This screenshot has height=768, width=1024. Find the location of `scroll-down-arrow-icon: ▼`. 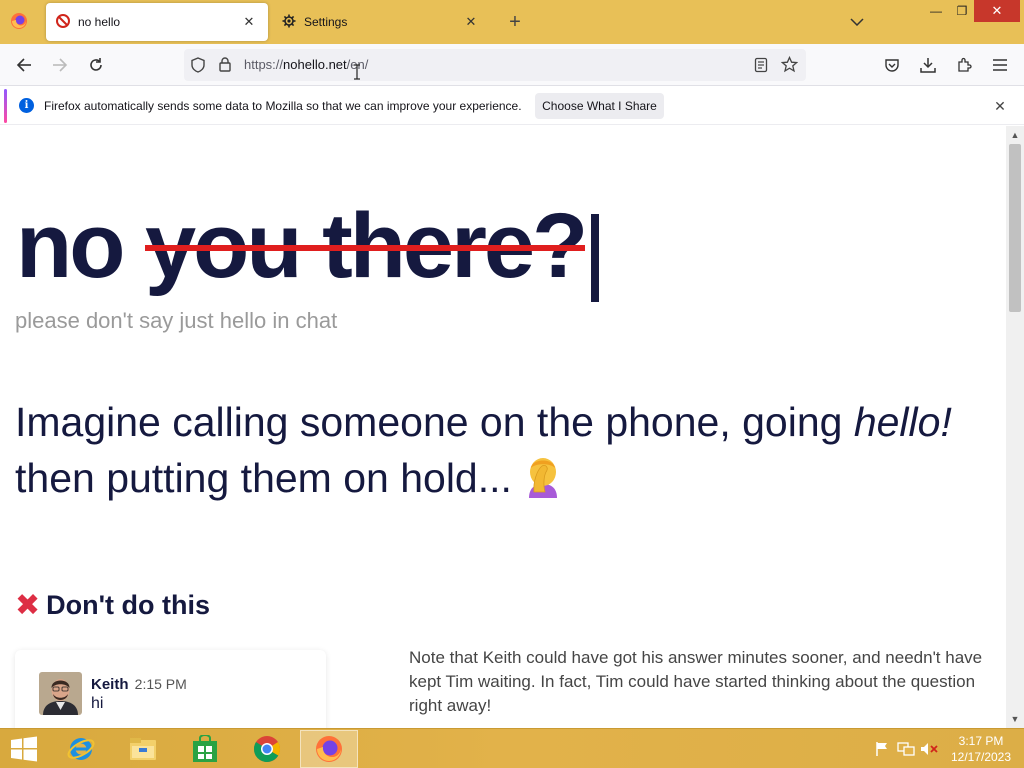

scroll-down-arrow-icon: ▼ is located at coordinates (1015, 719).